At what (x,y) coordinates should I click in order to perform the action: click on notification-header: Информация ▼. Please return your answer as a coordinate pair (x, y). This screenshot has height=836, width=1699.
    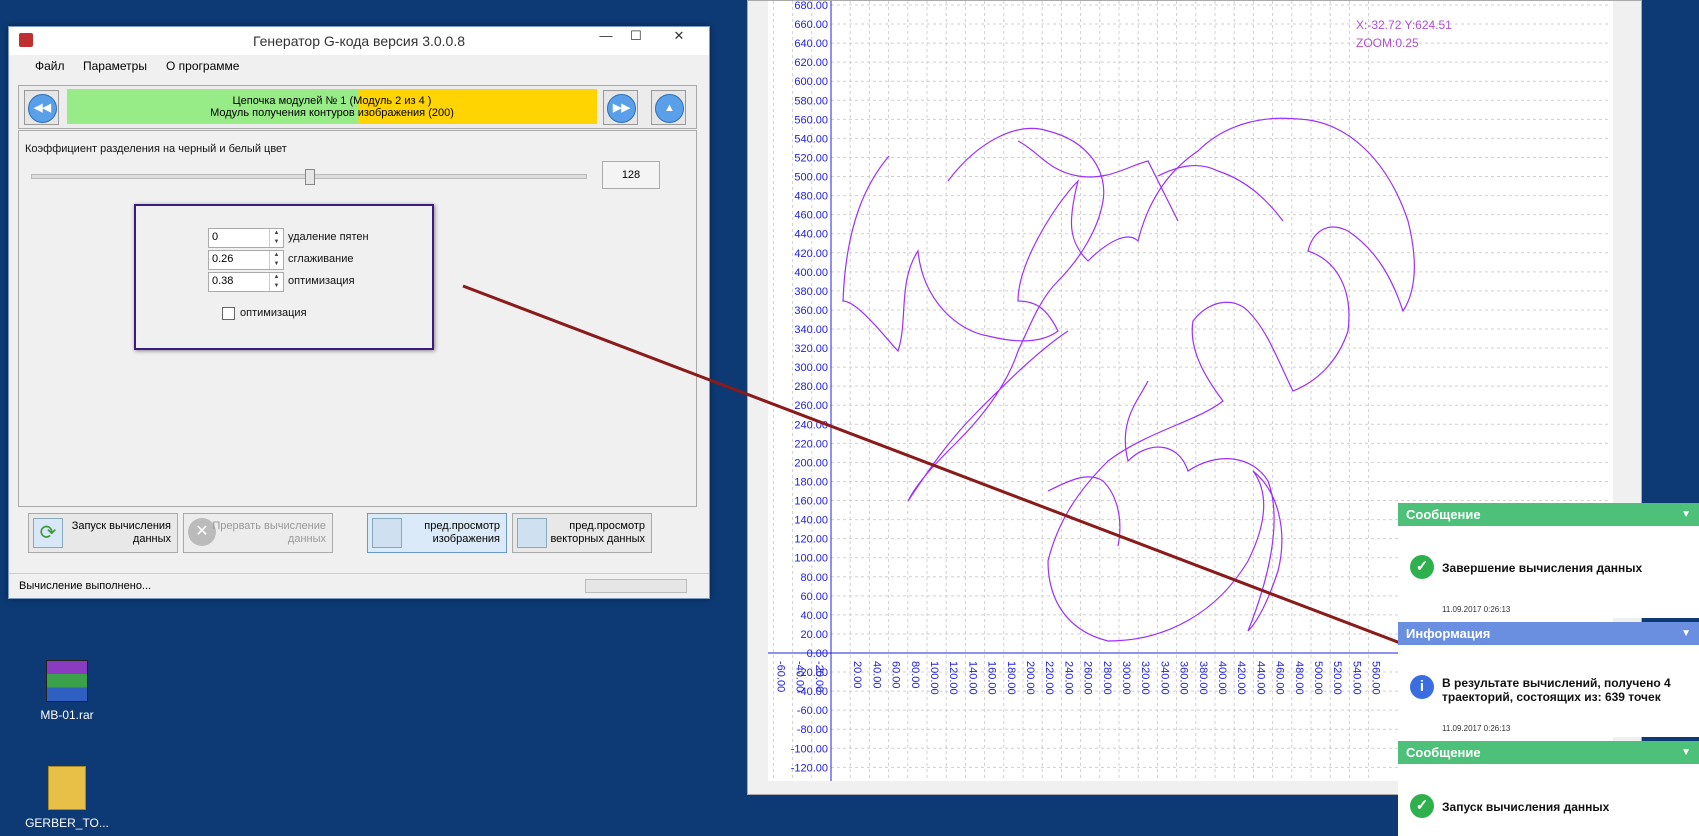
    Looking at the image, I should click on (1548, 633).